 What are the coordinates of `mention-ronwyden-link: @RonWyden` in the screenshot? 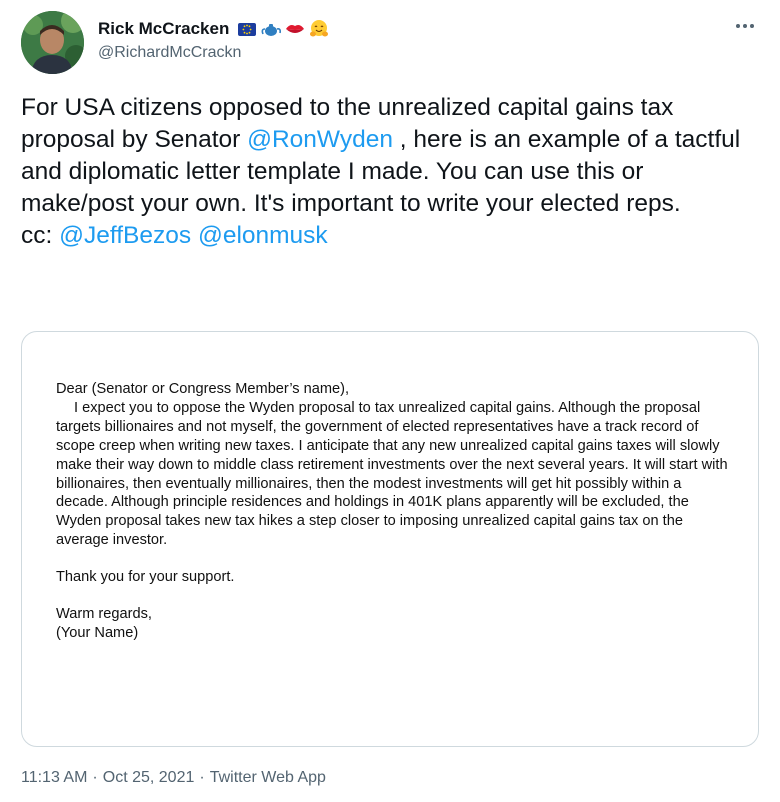 It's located at (320, 139).